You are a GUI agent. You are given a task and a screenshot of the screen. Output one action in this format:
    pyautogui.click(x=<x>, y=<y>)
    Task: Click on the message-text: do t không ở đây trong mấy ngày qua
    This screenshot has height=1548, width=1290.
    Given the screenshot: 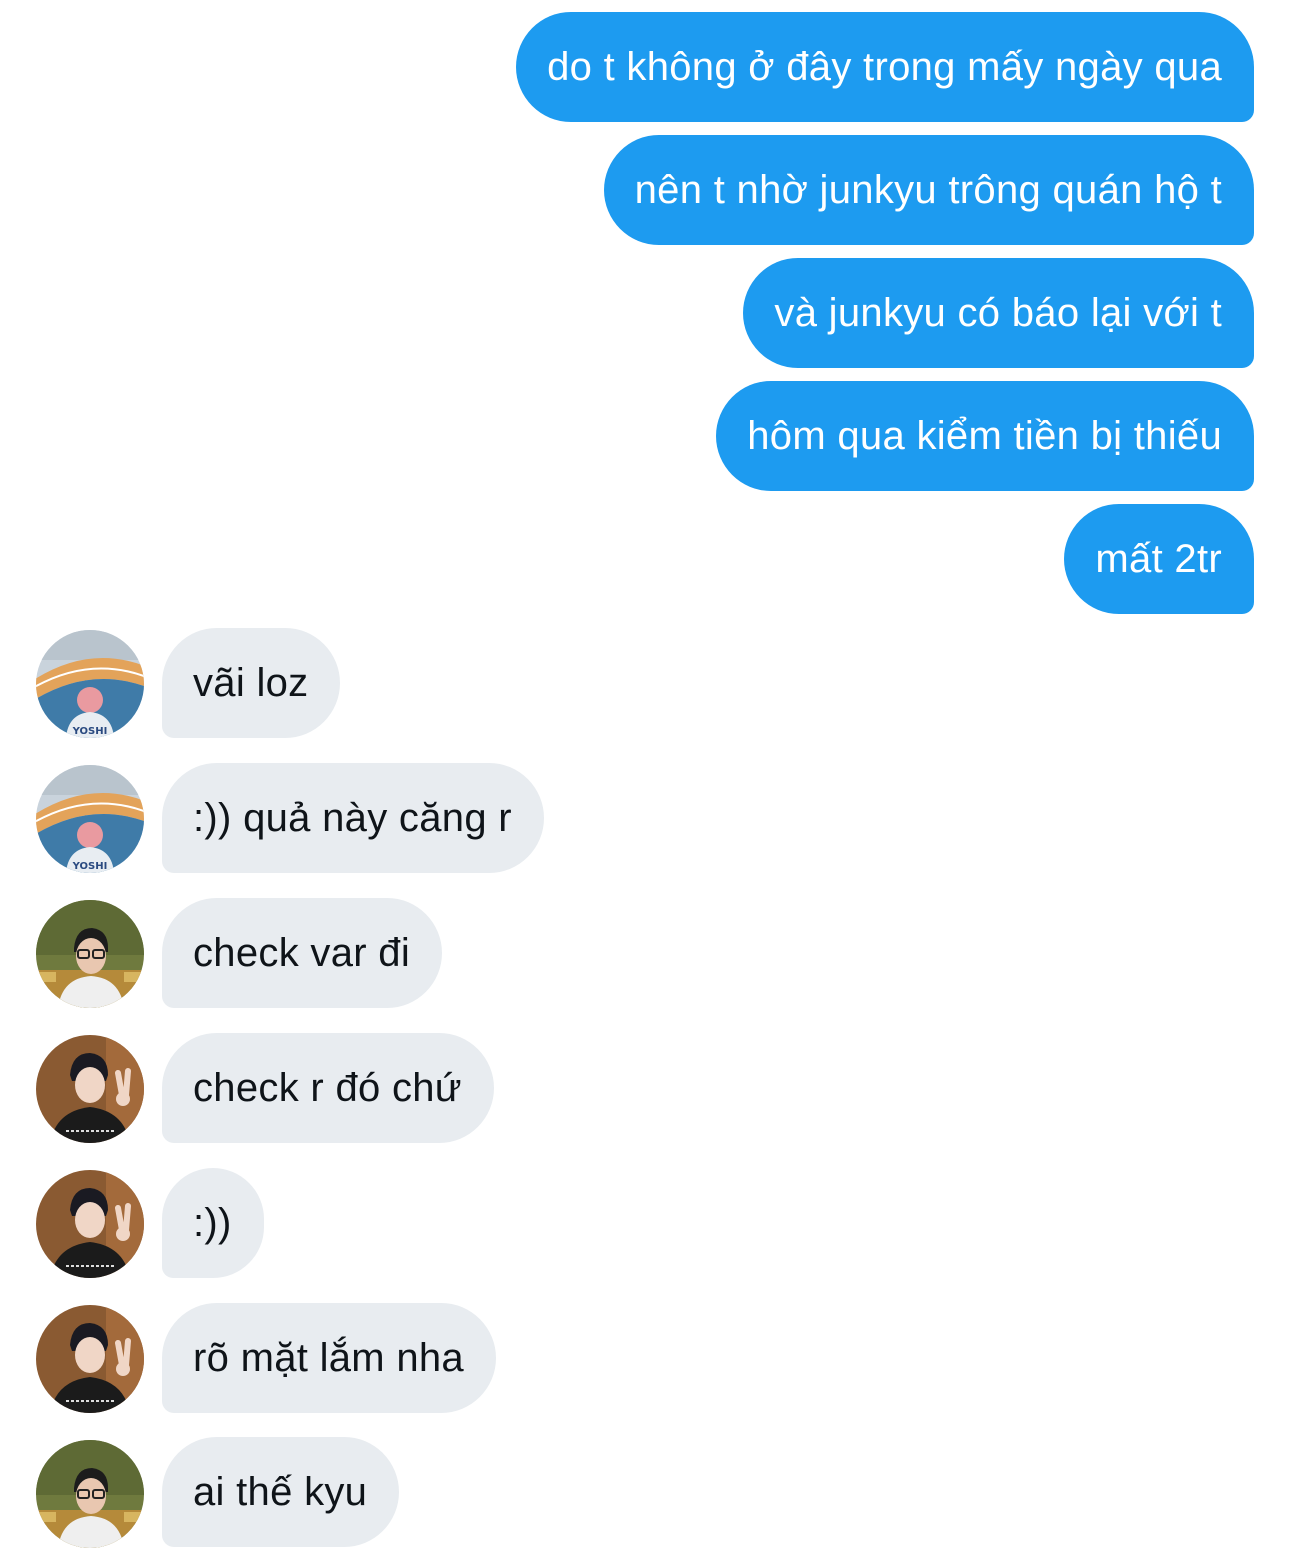 What is the action you would take?
    pyautogui.click(x=884, y=66)
    